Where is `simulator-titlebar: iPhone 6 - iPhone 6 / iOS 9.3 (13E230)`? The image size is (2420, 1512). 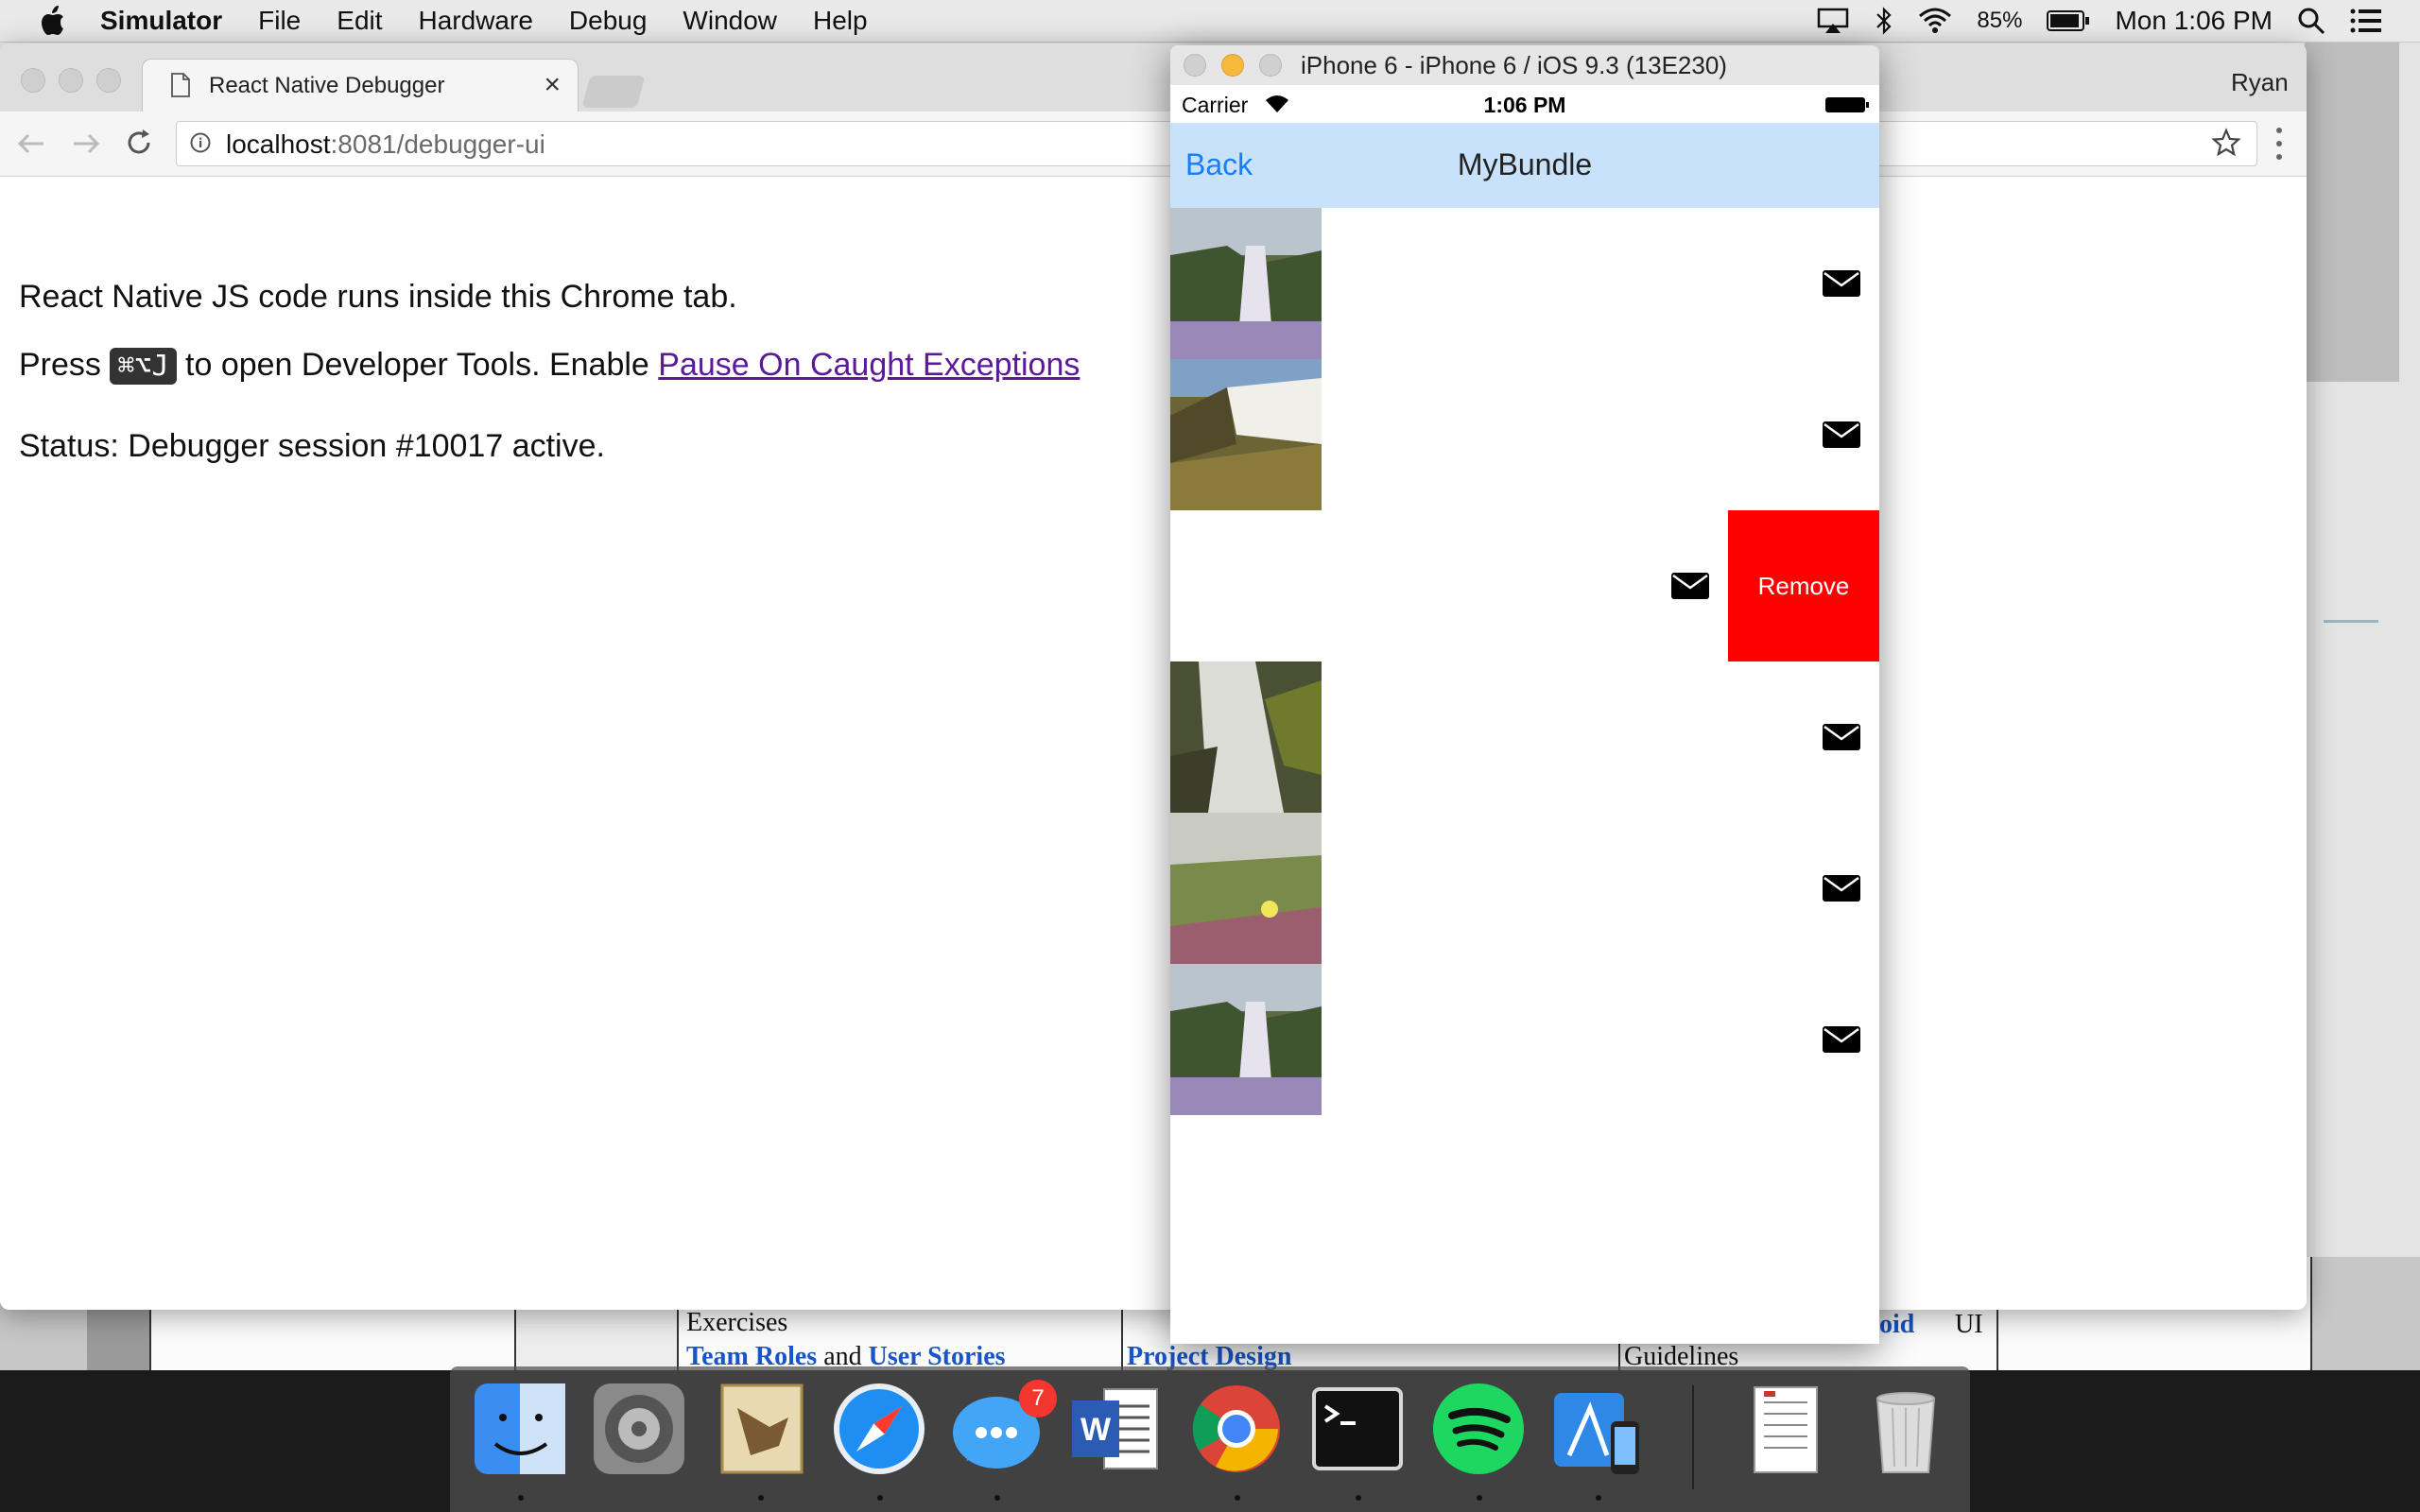 simulator-titlebar: iPhone 6 - iPhone 6 / iOS 9.3 (13E230) is located at coordinates (1524, 65).